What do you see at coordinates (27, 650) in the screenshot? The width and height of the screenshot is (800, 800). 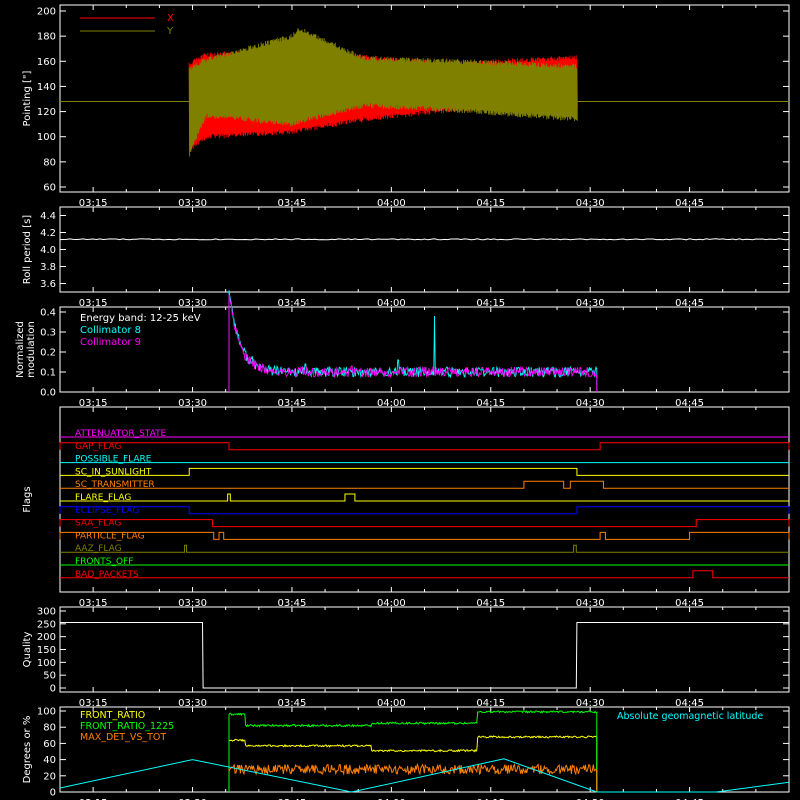 I see `y-axis-label: Quality` at bounding box center [27, 650].